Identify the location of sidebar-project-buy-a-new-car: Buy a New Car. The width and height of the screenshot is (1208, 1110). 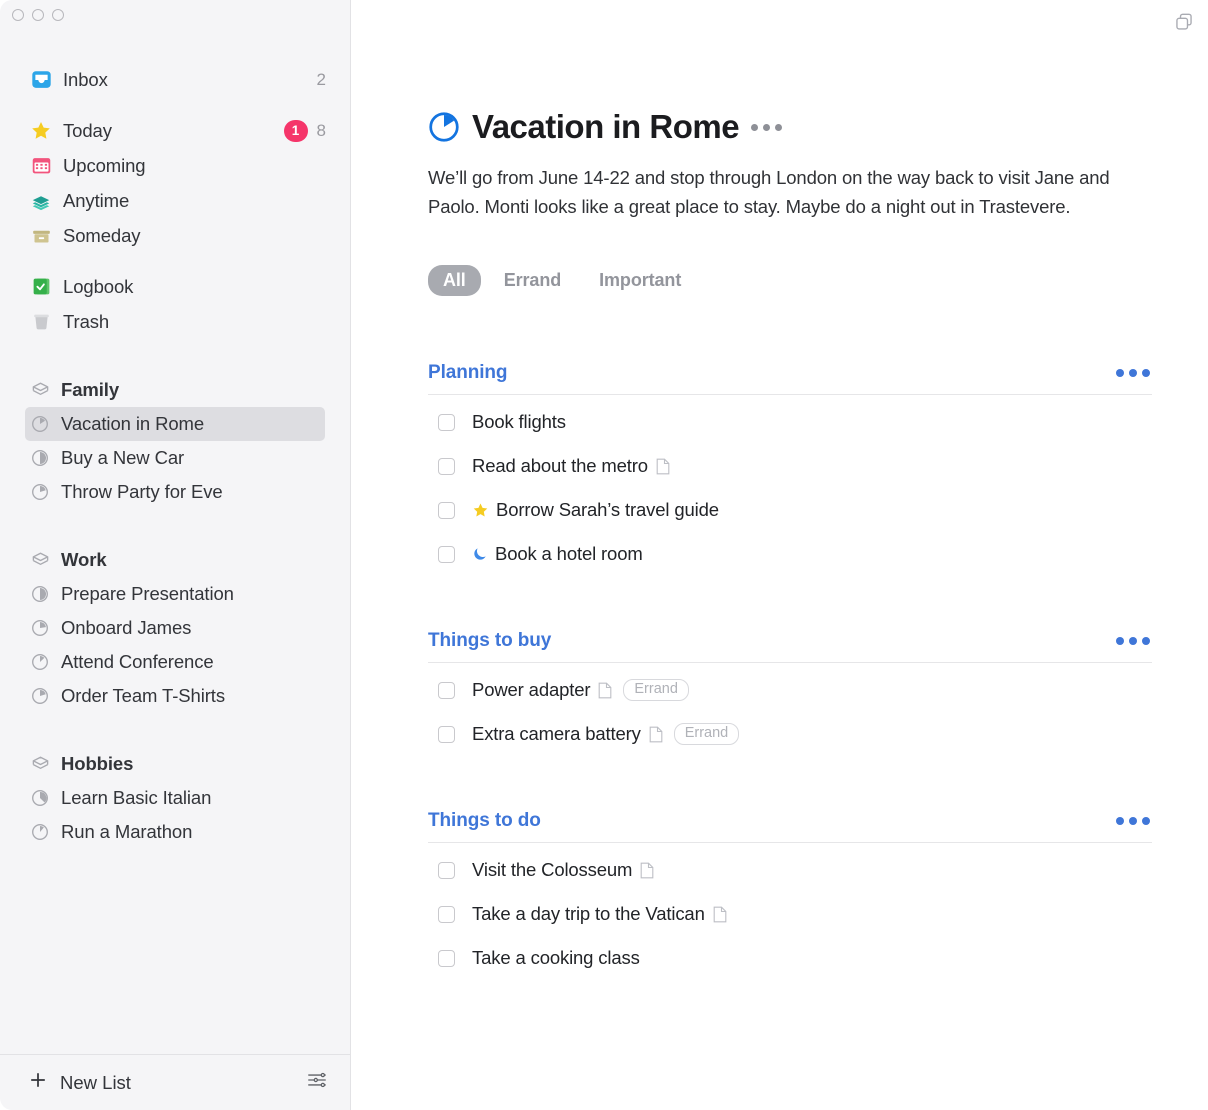
(175, 458).